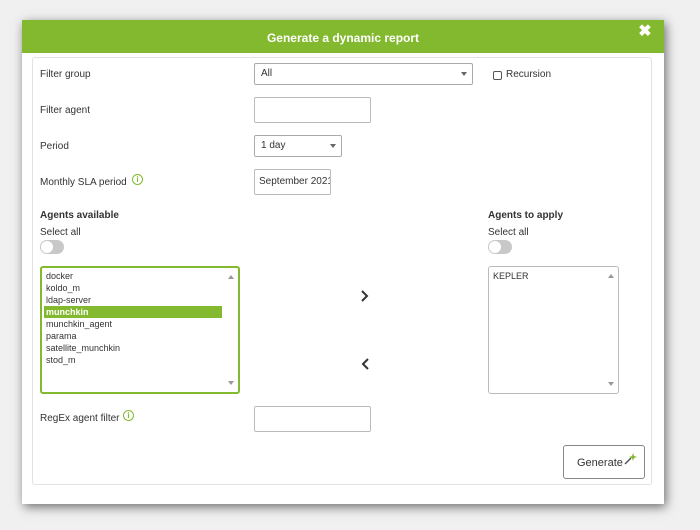  I want to click on filter-group-select: All, so click(363, 74).